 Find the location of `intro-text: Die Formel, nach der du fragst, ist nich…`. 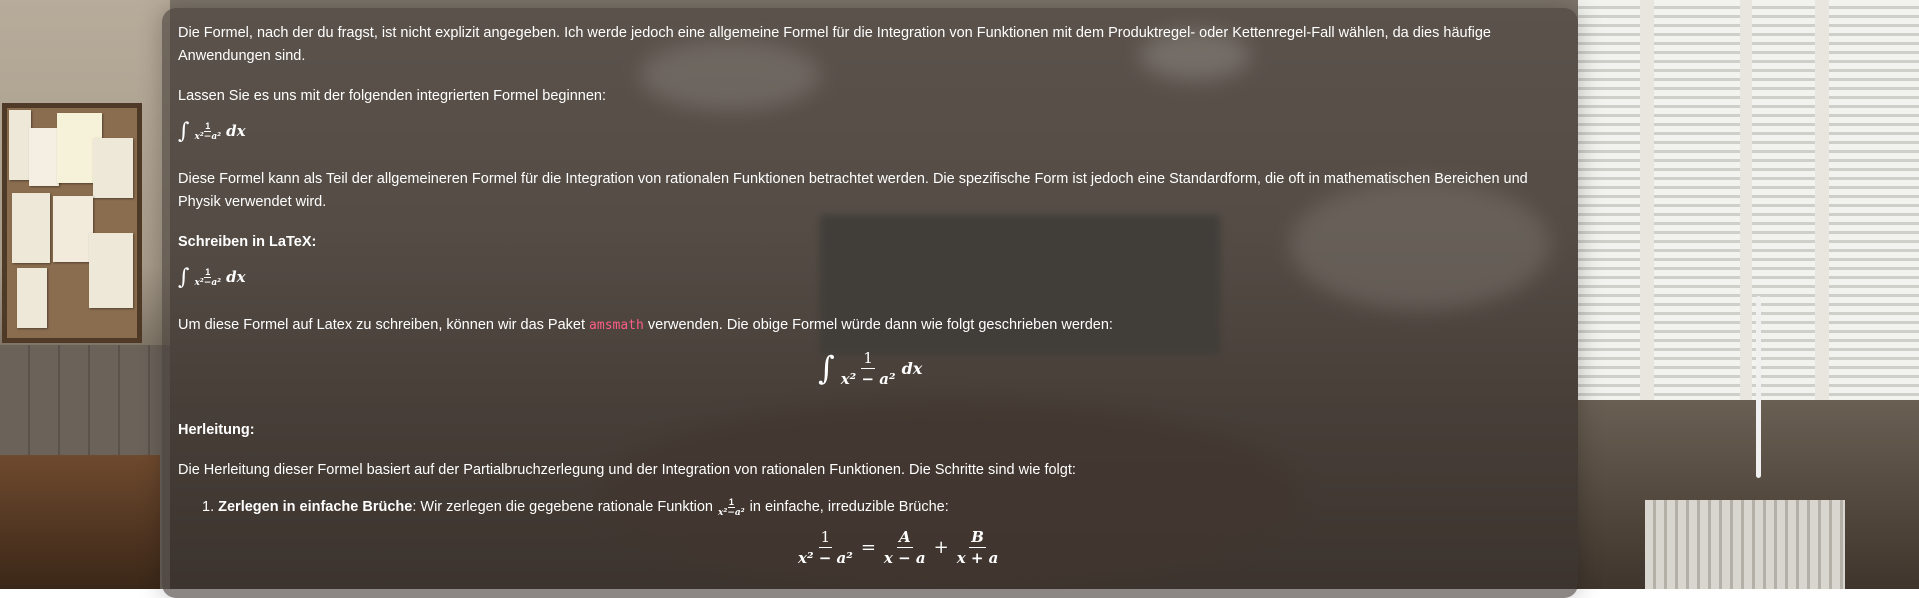

intro-text: Die Formel, nach der du fragst, ist nich… is located at coordinates (834, 33).